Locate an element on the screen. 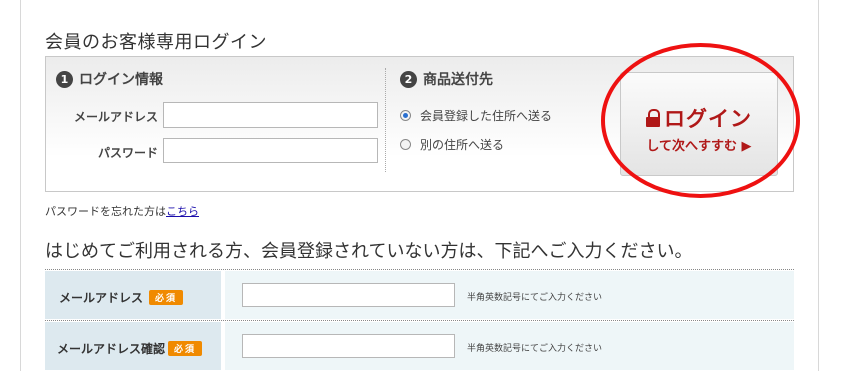 The image size is (841, 371). shipping-heading: 2 商品送付先 is located at coordinates (446, 79).